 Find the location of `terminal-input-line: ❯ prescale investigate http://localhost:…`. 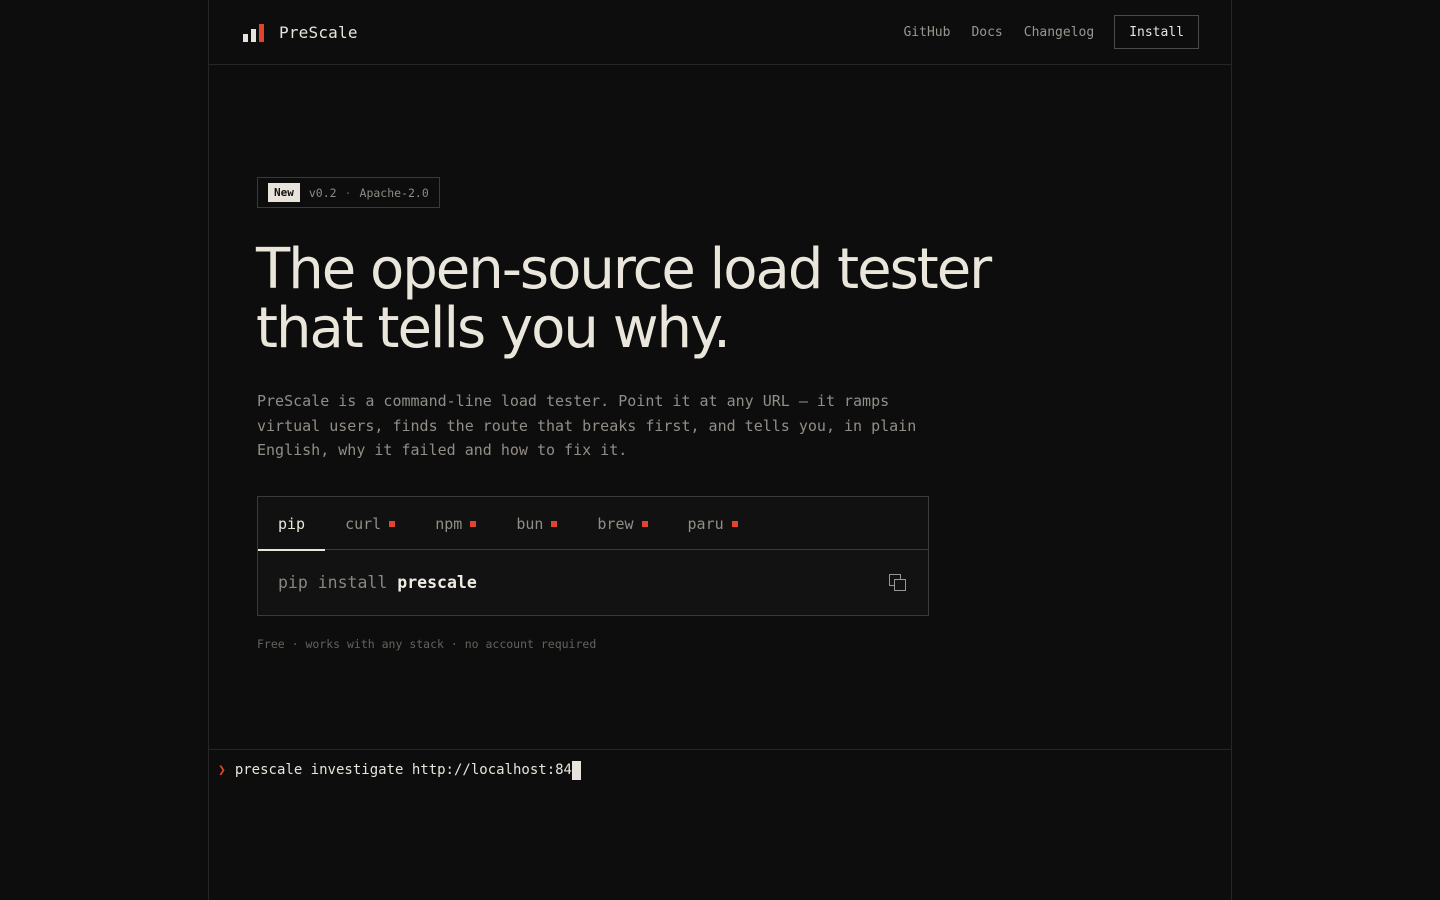

terminal-input-line: ❯ prescale investigate http://localhost:… is located at coordinates (399, 770).